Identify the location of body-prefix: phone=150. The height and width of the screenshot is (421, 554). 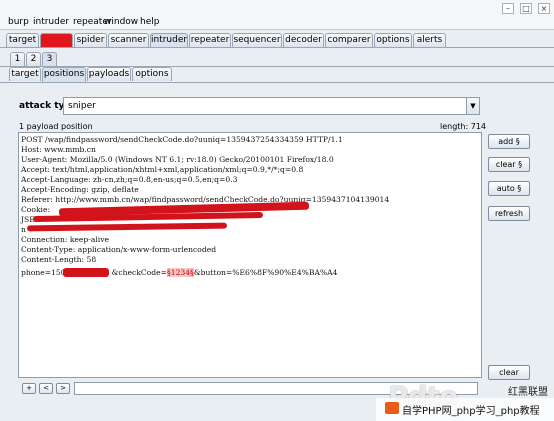
(43, 272).